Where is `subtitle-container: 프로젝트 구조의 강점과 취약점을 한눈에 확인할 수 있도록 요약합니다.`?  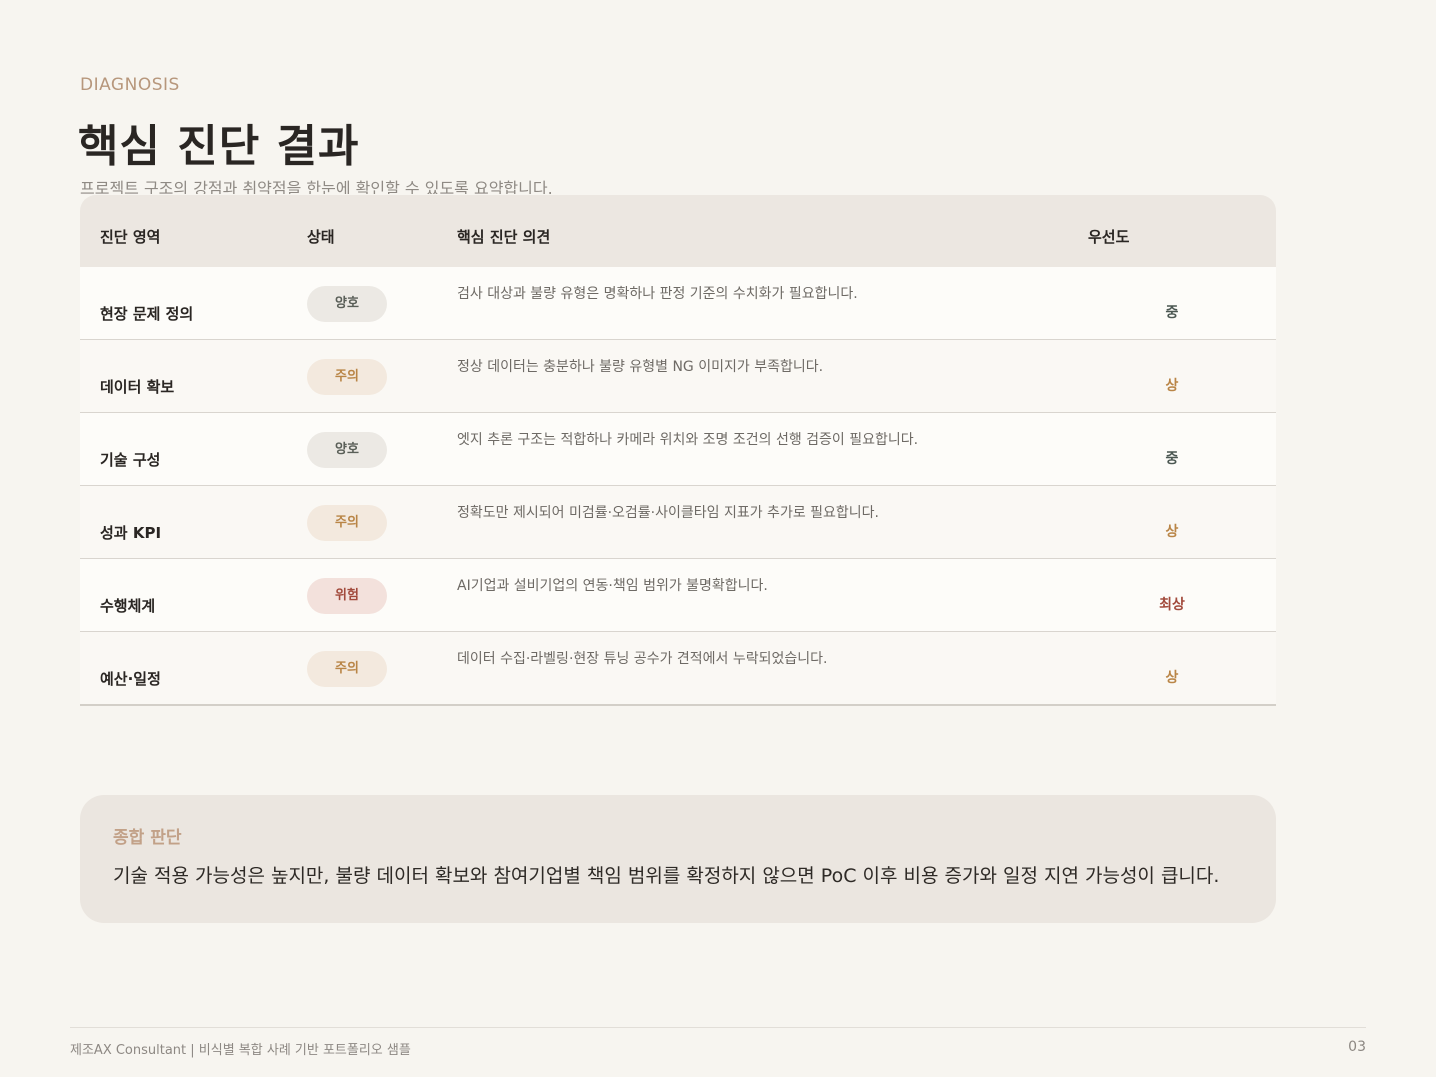 subtitle-container: 프로젝트 구조의 강점과 취약점을 한눈에 확인할 수 있도록 요약합니다. is located at coordinates (430, 186).